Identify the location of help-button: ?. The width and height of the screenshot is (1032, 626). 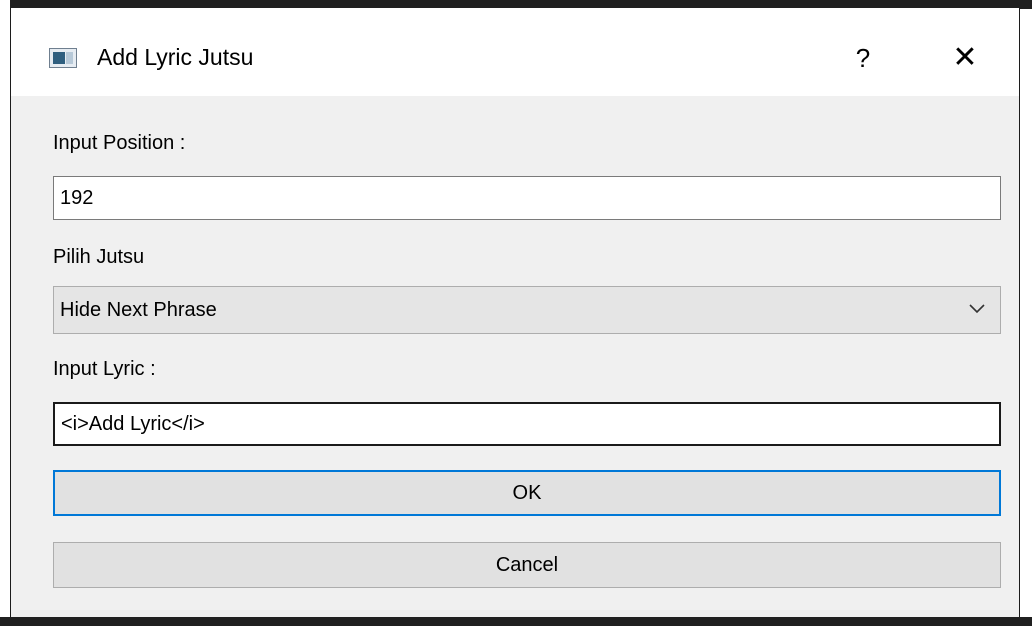
(863, 58).